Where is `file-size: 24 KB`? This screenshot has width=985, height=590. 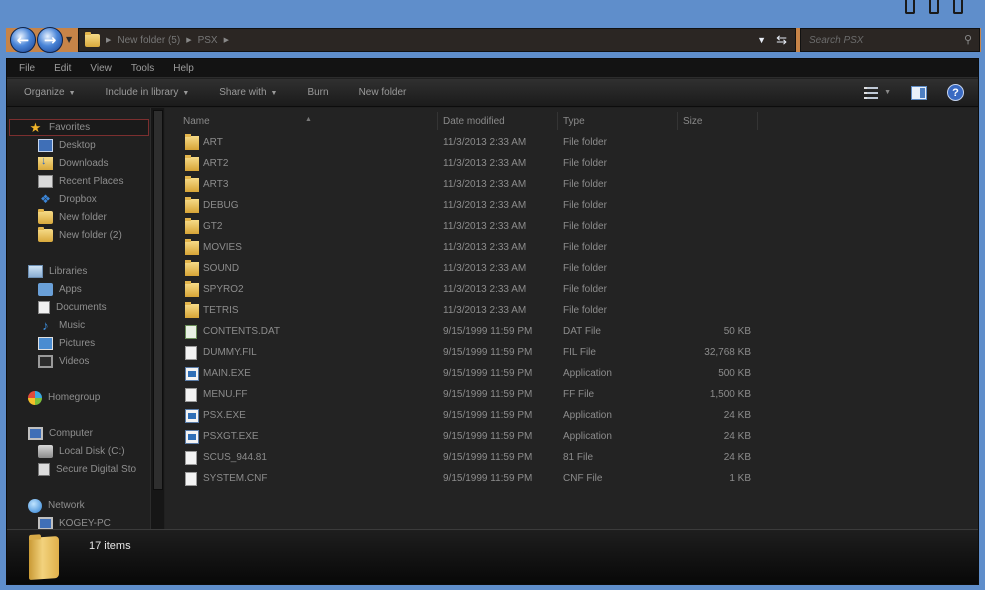 file-size: 24 KB is located at coordinates (737, 415).